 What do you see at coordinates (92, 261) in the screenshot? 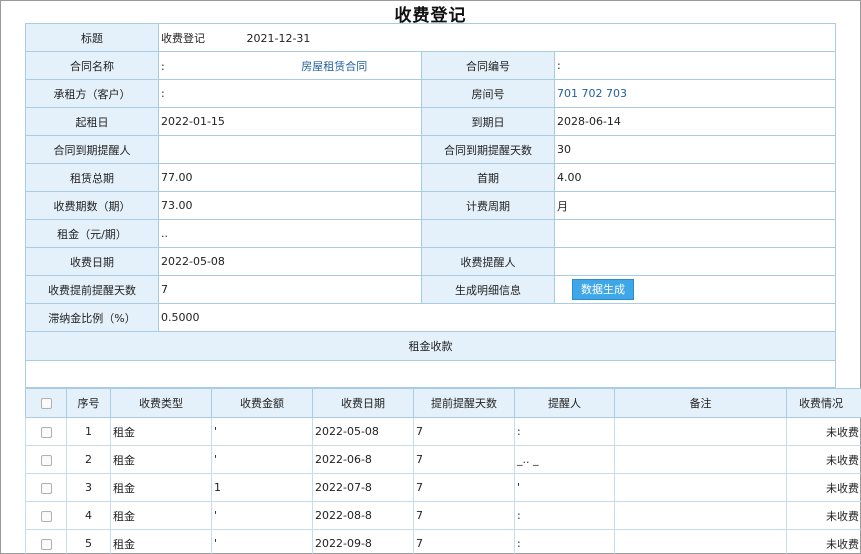
I see `charge-date-label: 收费日期` at bounding box center [92, 261].